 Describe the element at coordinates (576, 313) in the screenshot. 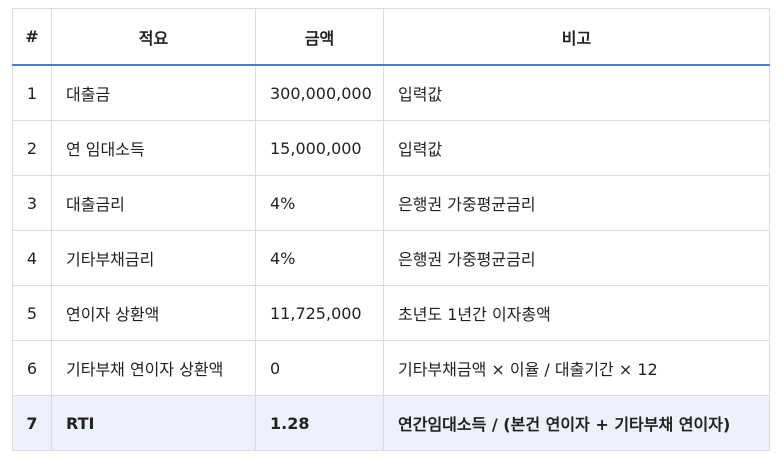

I see `row-note: 초년도 1년간 이자총액` at that location.